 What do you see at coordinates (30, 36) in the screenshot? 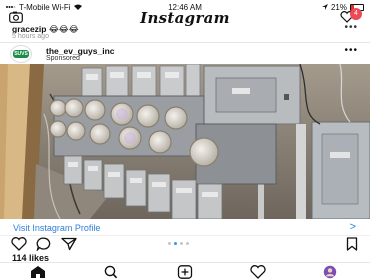
I see `previous-post-time: 5 hours ago` at bounding box center [30, 36].